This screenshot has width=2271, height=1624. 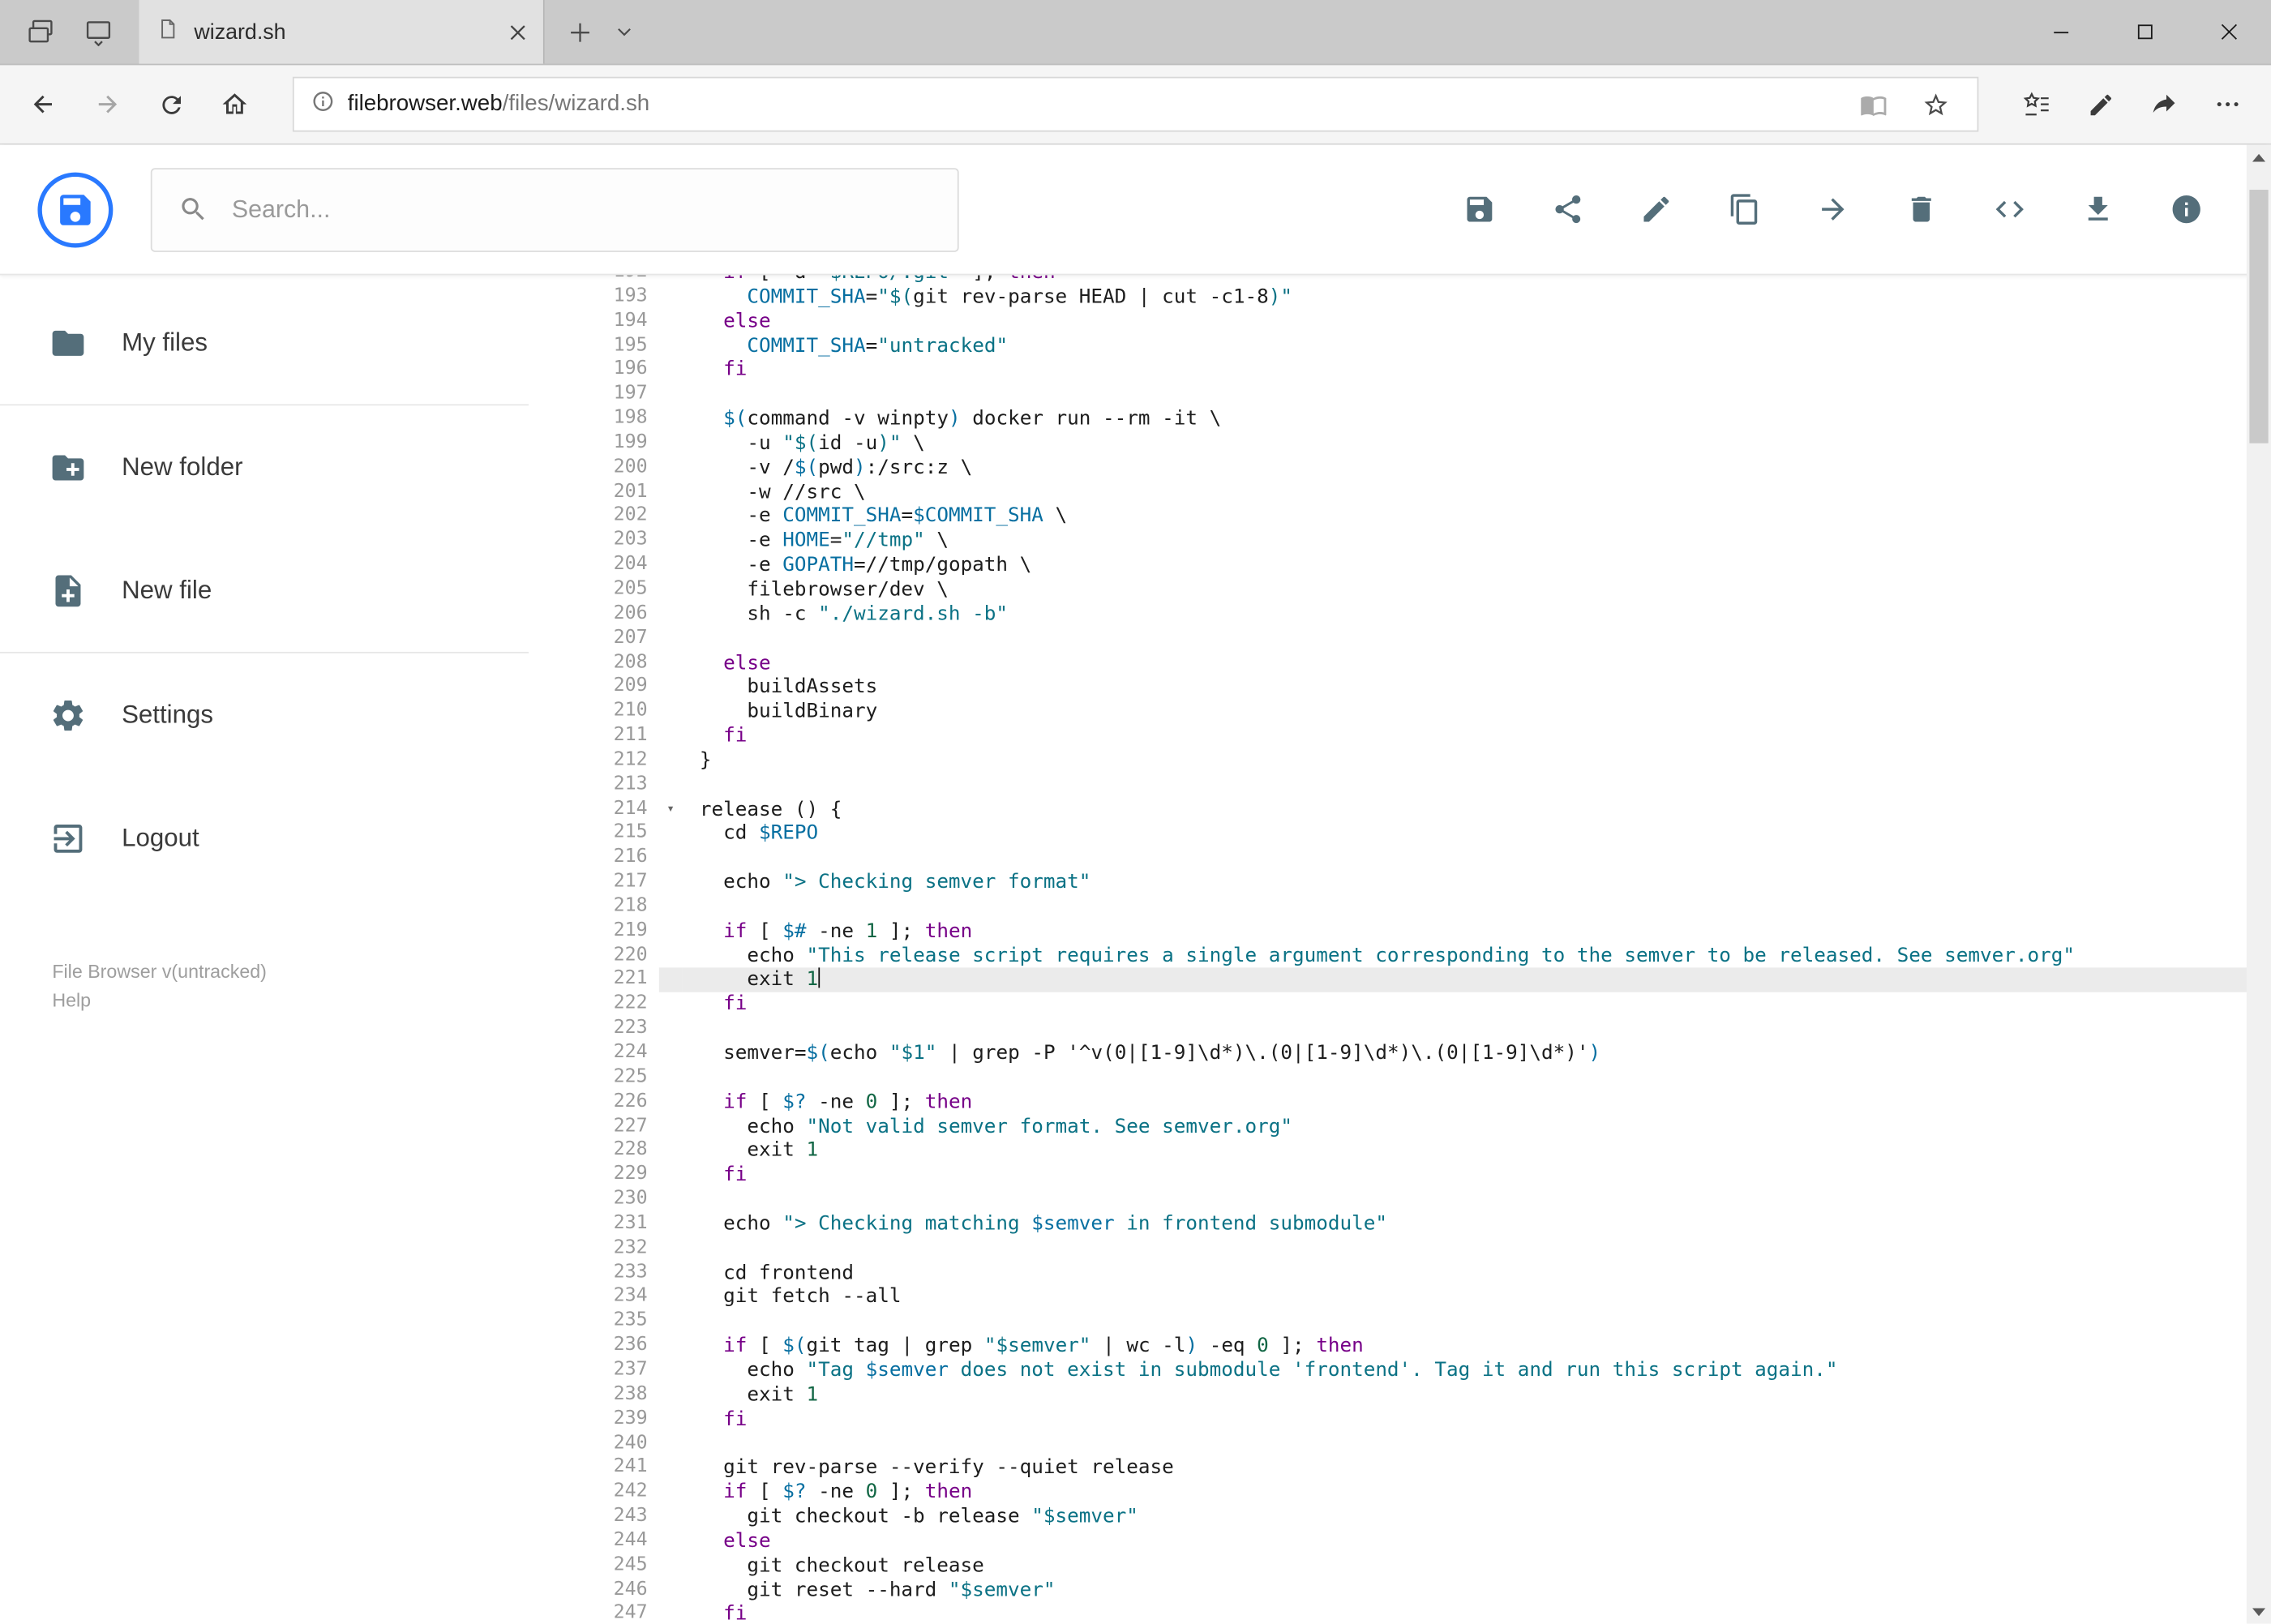 I want to click on forward-icon, so click(x=107, y=104).